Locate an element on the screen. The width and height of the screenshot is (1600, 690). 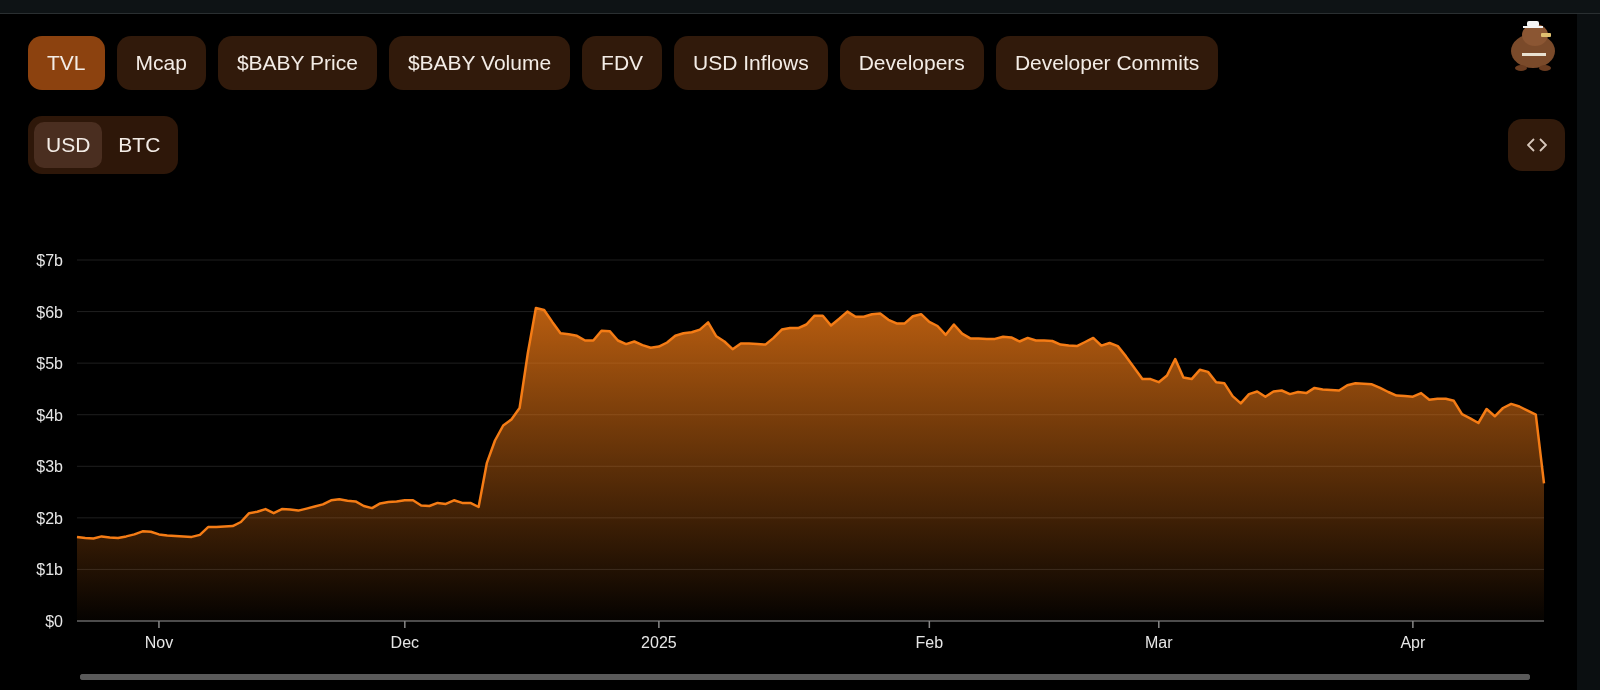
embed-button is located at coordinates (1536, 145).